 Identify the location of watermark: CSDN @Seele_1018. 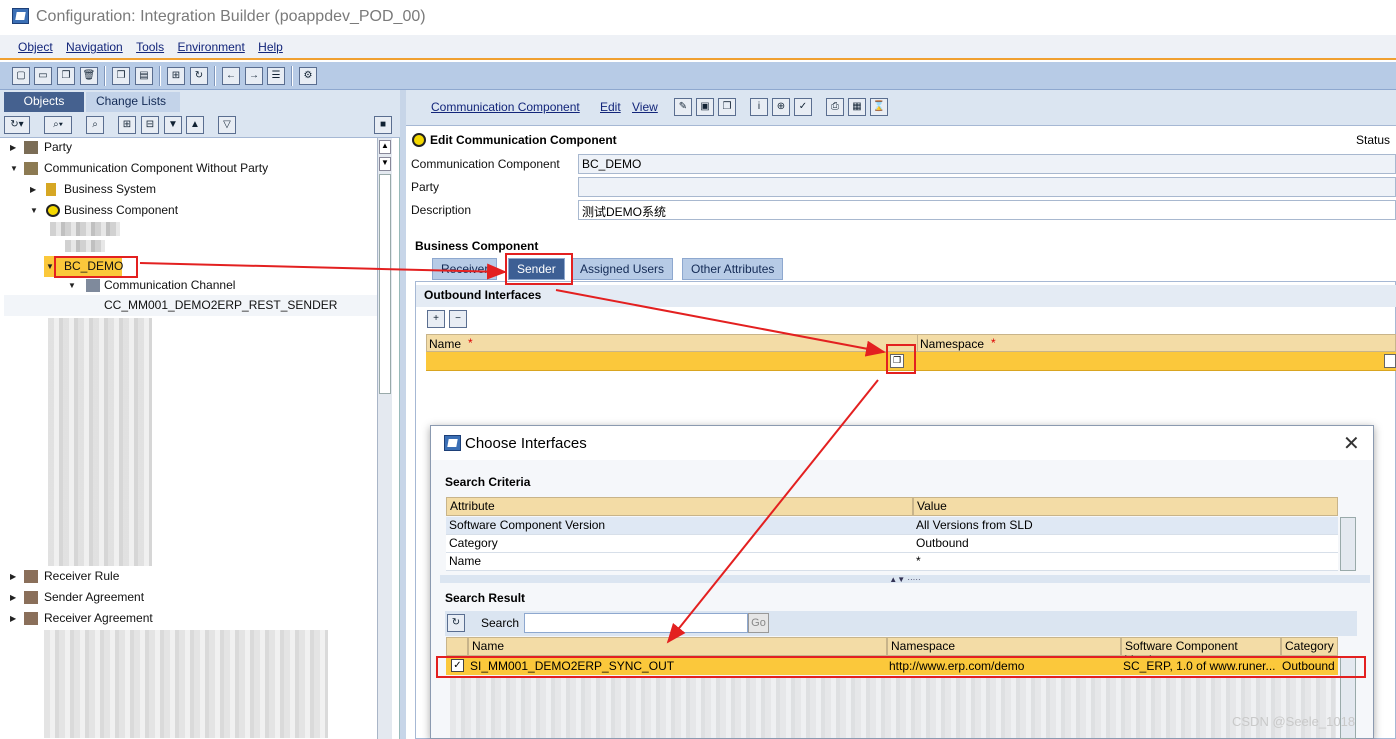
(1294, 721).